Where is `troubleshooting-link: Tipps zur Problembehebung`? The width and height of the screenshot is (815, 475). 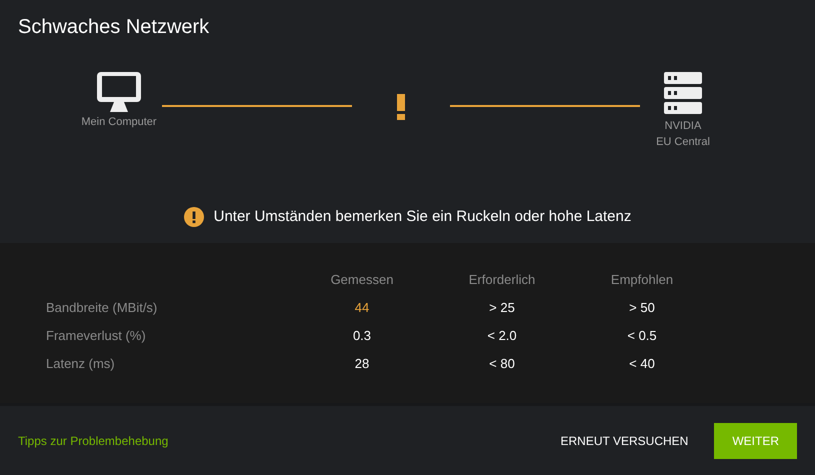 troubleshooting-link: Tipps zur Problembehebung is located at coordinates (93, 441).